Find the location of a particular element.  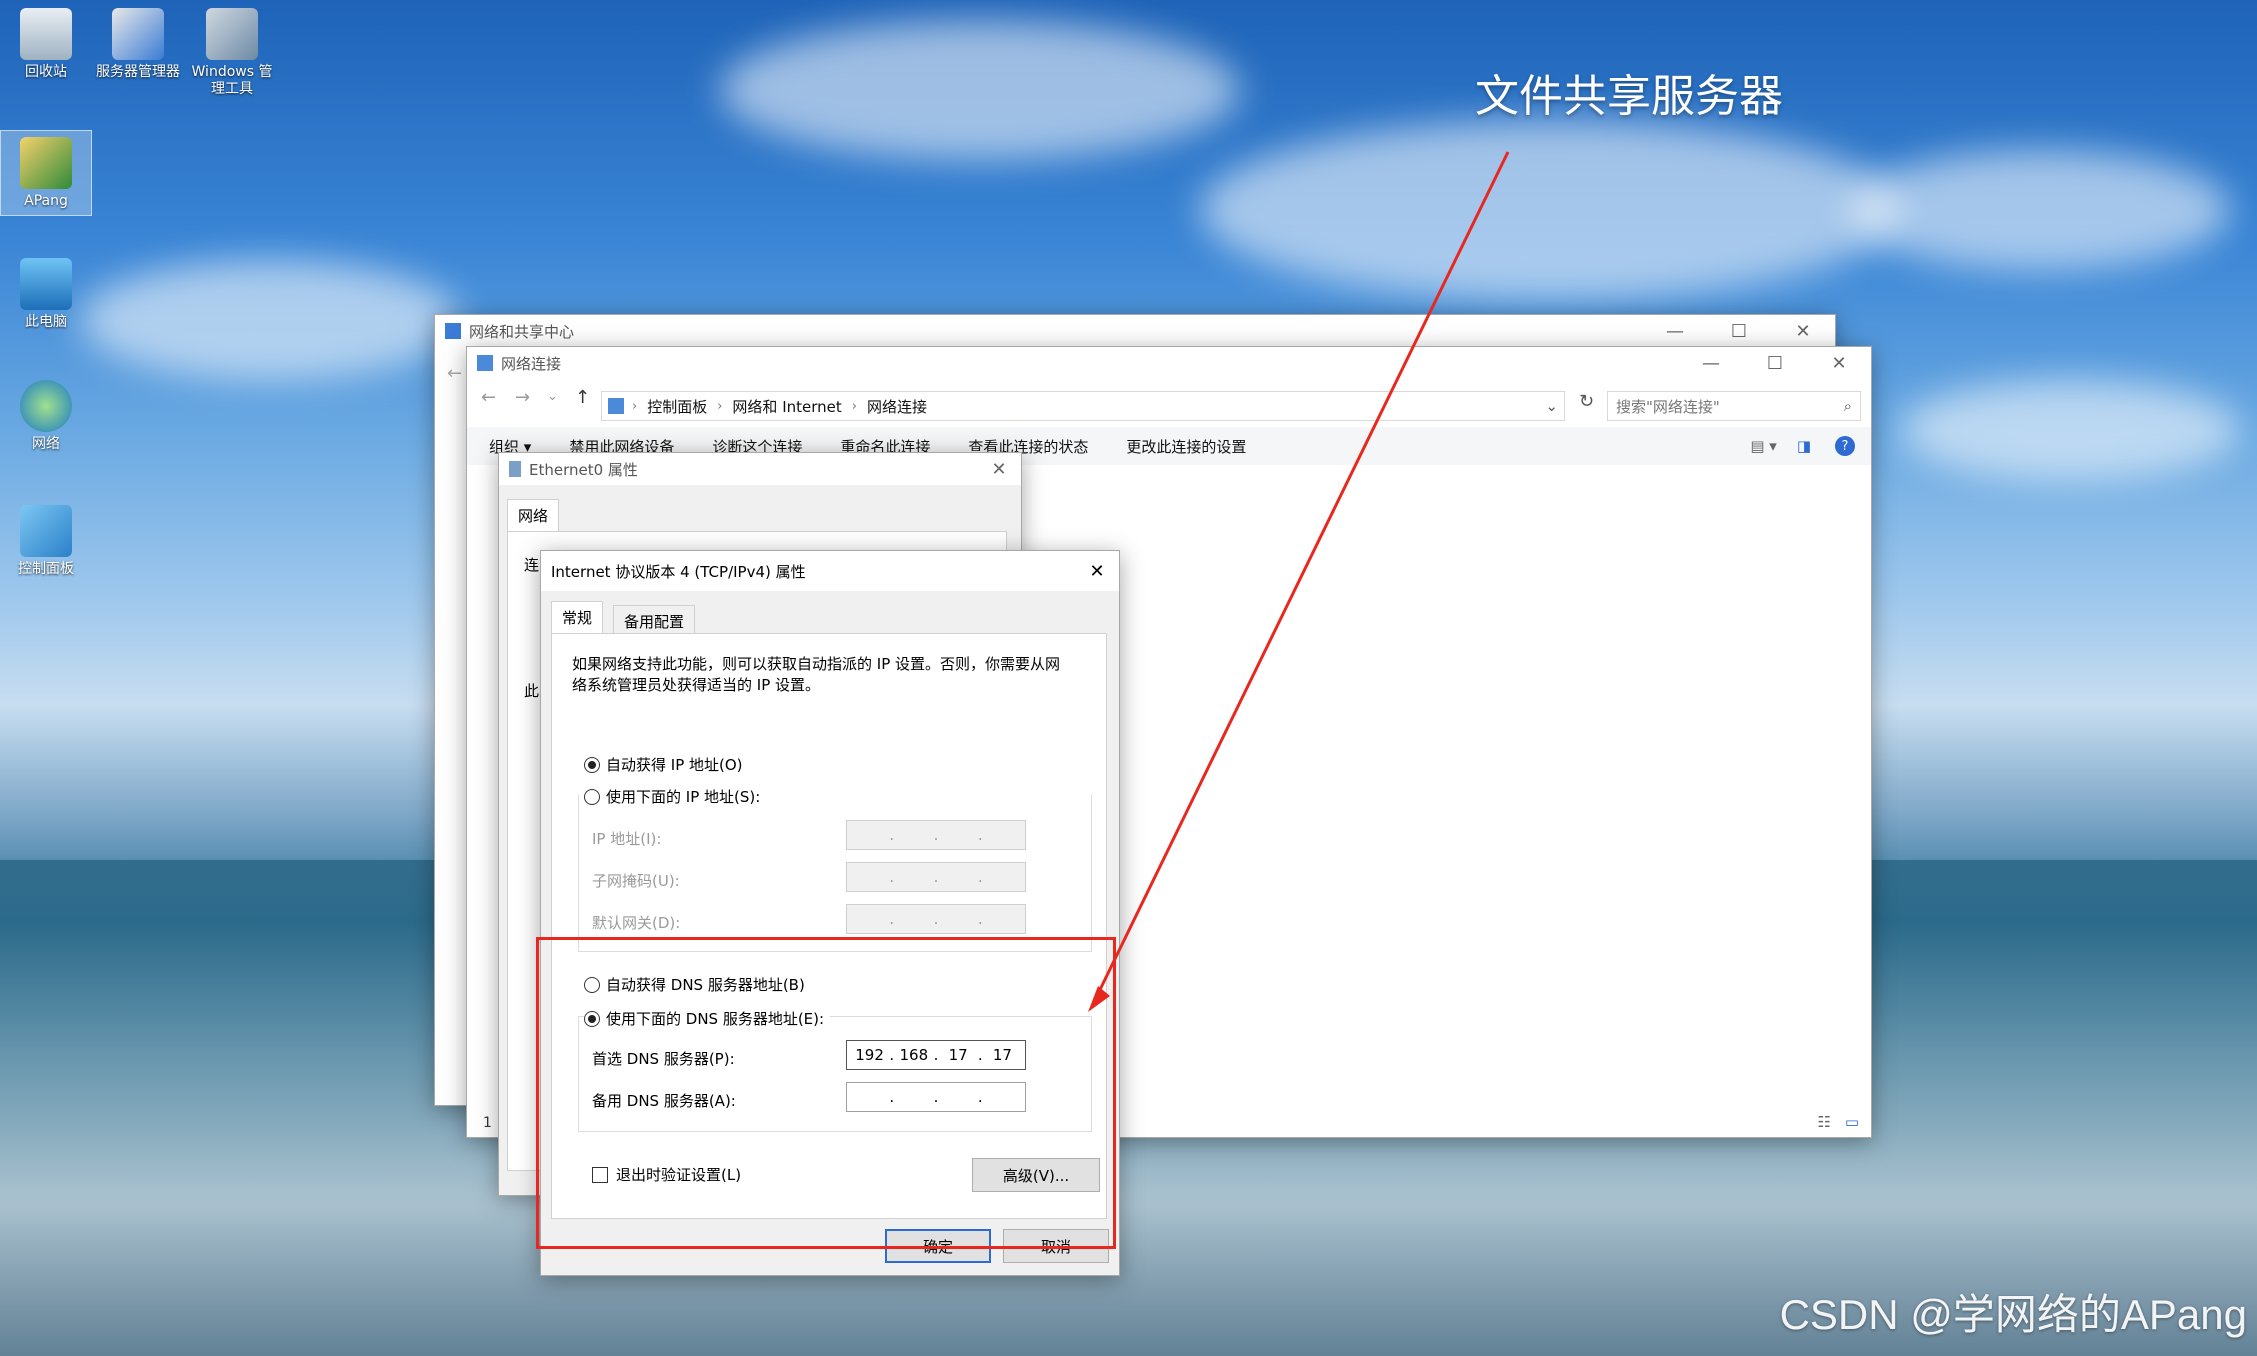

ethernet-adapter-icon is located at coordinates (515, 469).